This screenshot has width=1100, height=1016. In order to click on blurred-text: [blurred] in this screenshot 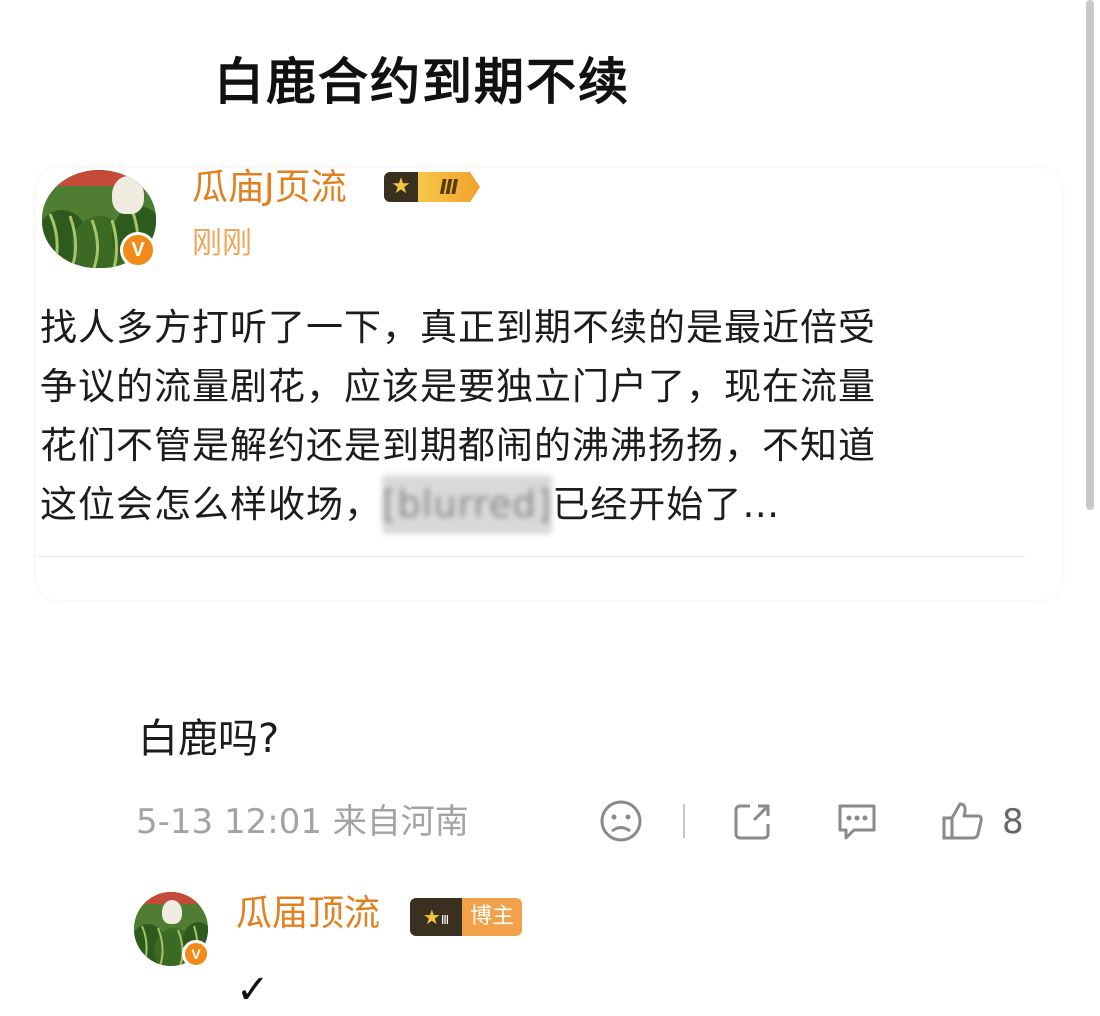, I will do `click(467, 504)`.